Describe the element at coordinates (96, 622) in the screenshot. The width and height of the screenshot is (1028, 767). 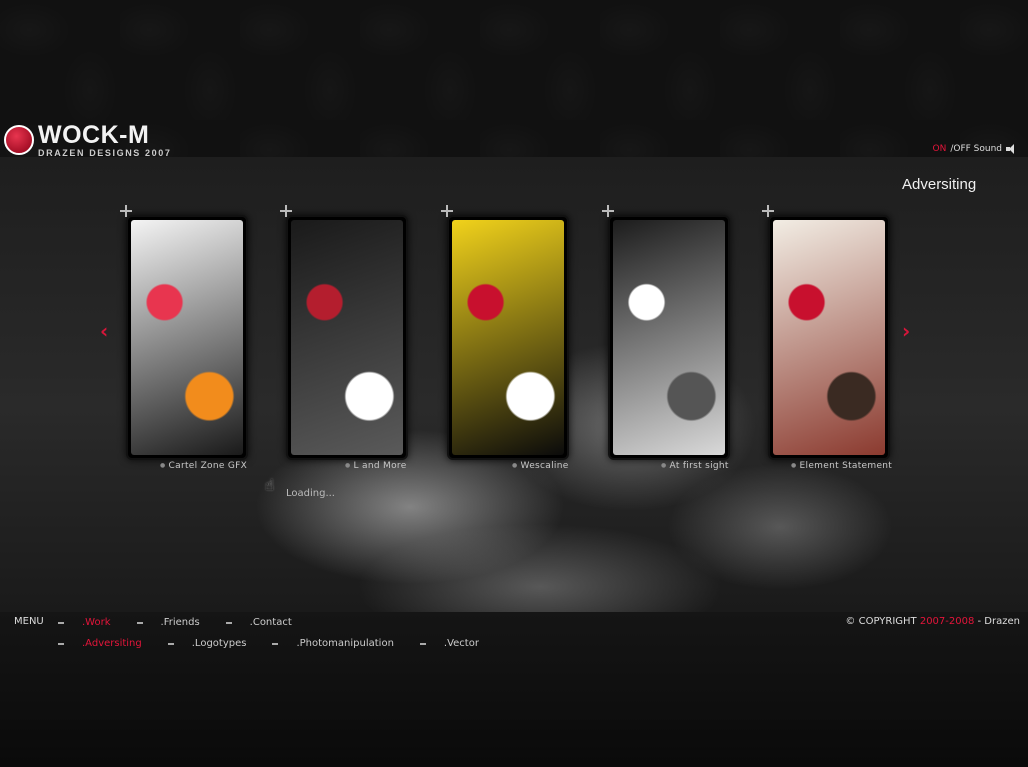
I see `menu-item-work: .Work` at that location.